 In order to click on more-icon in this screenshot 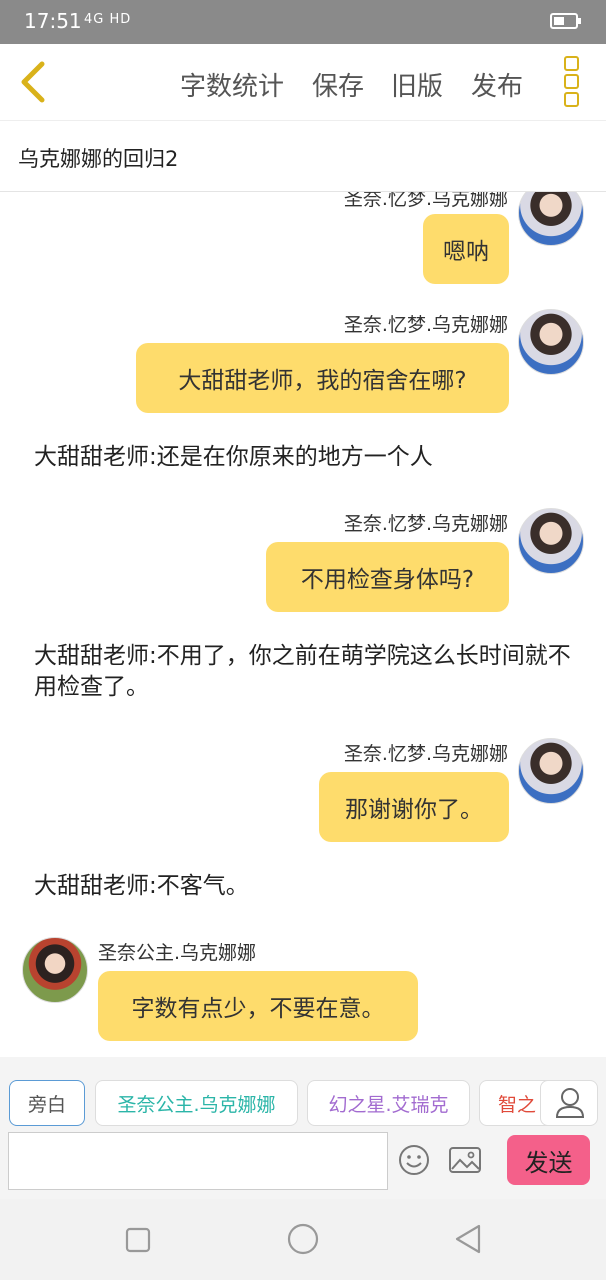, I will do `click(571, 63)`.